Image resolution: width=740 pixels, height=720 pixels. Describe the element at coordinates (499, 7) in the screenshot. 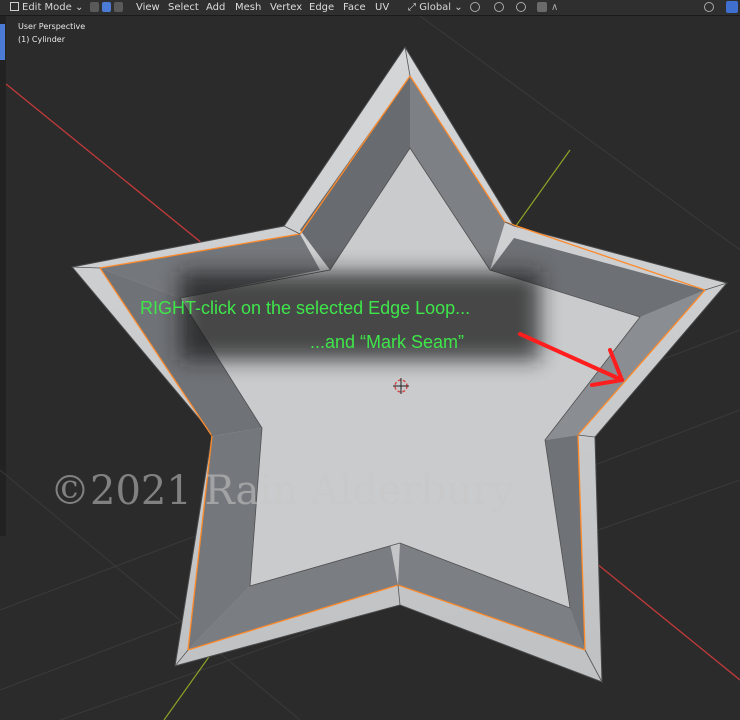

I see `snap-icon` at that location.